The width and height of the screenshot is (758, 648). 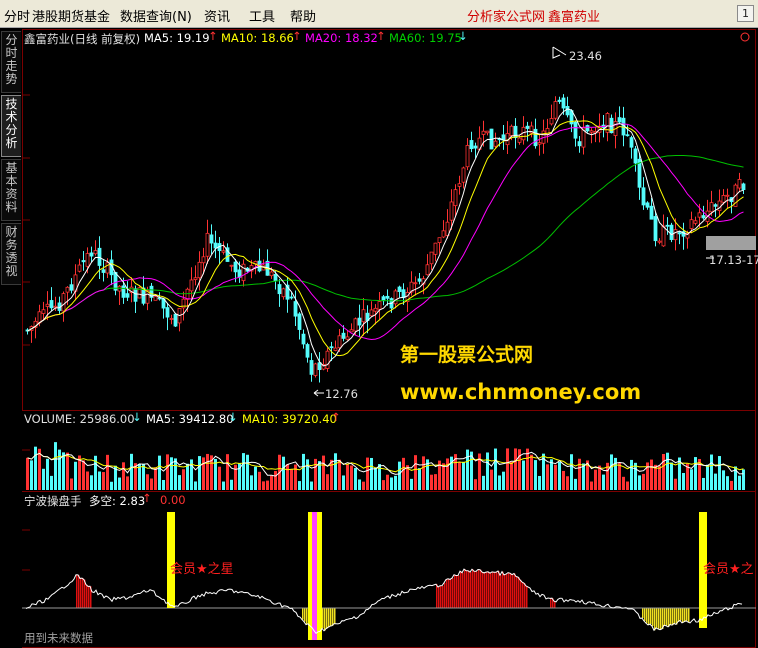 What do you see at coordinates (173, 500) in the screenshot?
I see `zero-label: 0.00` at bounding box center [173, 500].